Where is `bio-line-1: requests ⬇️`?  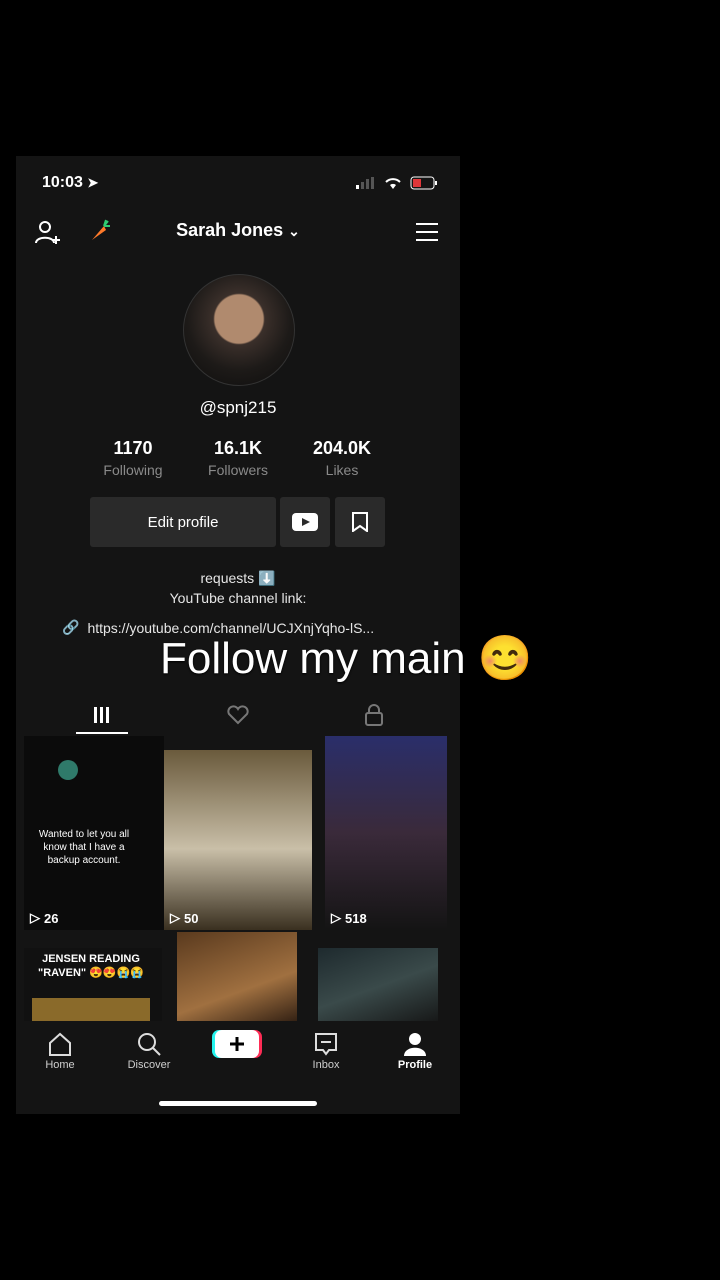
bio-line-1: requests ⬇️ is located at coordinates (238, 578).